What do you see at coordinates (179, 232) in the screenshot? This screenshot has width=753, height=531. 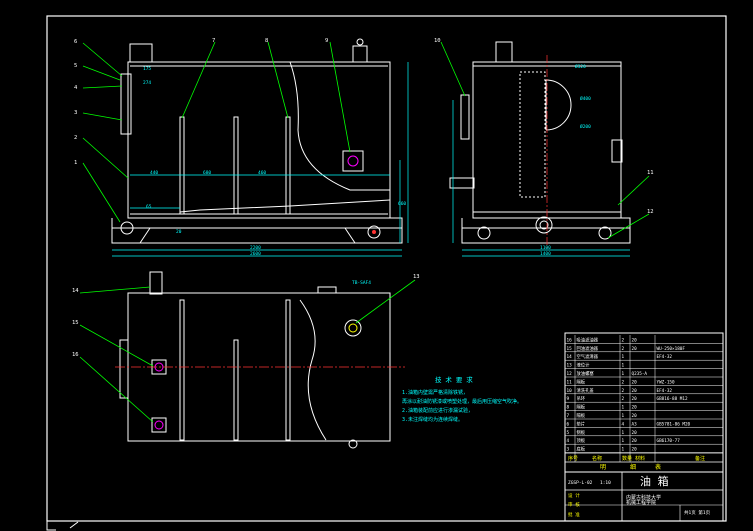 I see `front-small-dim-4: 20` at bounding box center [179, 232].